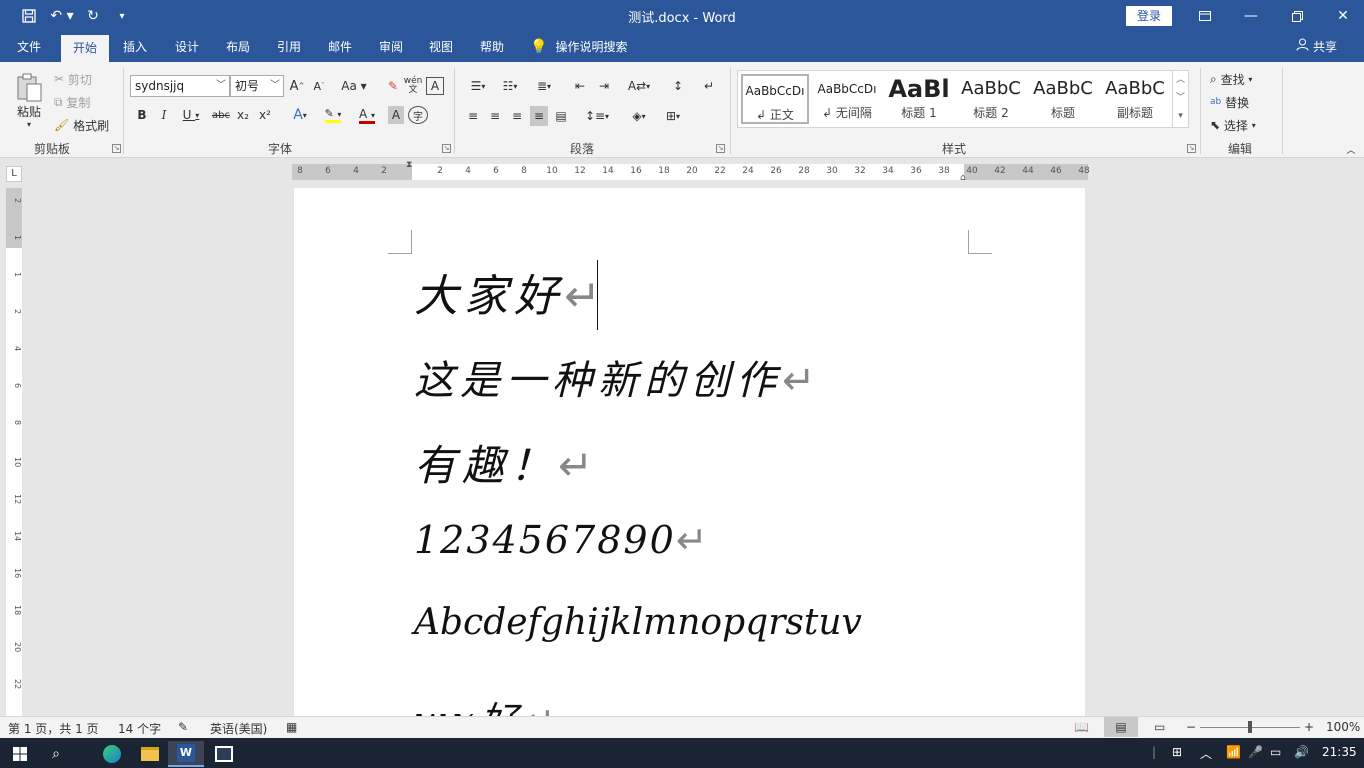  What do you see at coordinates (367, 115) in the screenshot?
I see `font-color-icon: A ▾` at bounding box center [367, 115].